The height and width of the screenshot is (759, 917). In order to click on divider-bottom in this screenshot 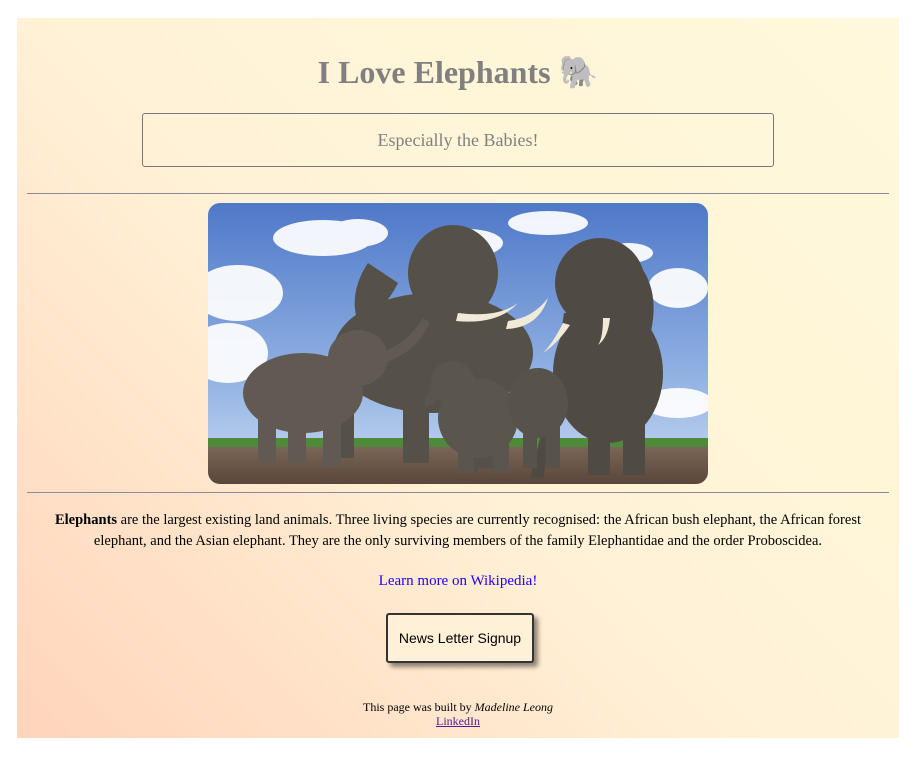, I will do `click(458, 492)`.